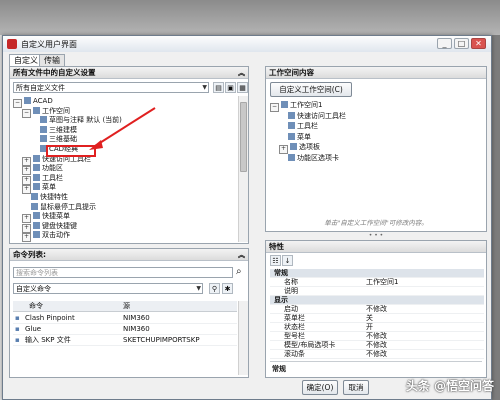 The image size is (500, 400). I want to click on property-category: 常规, so click(377, 273).